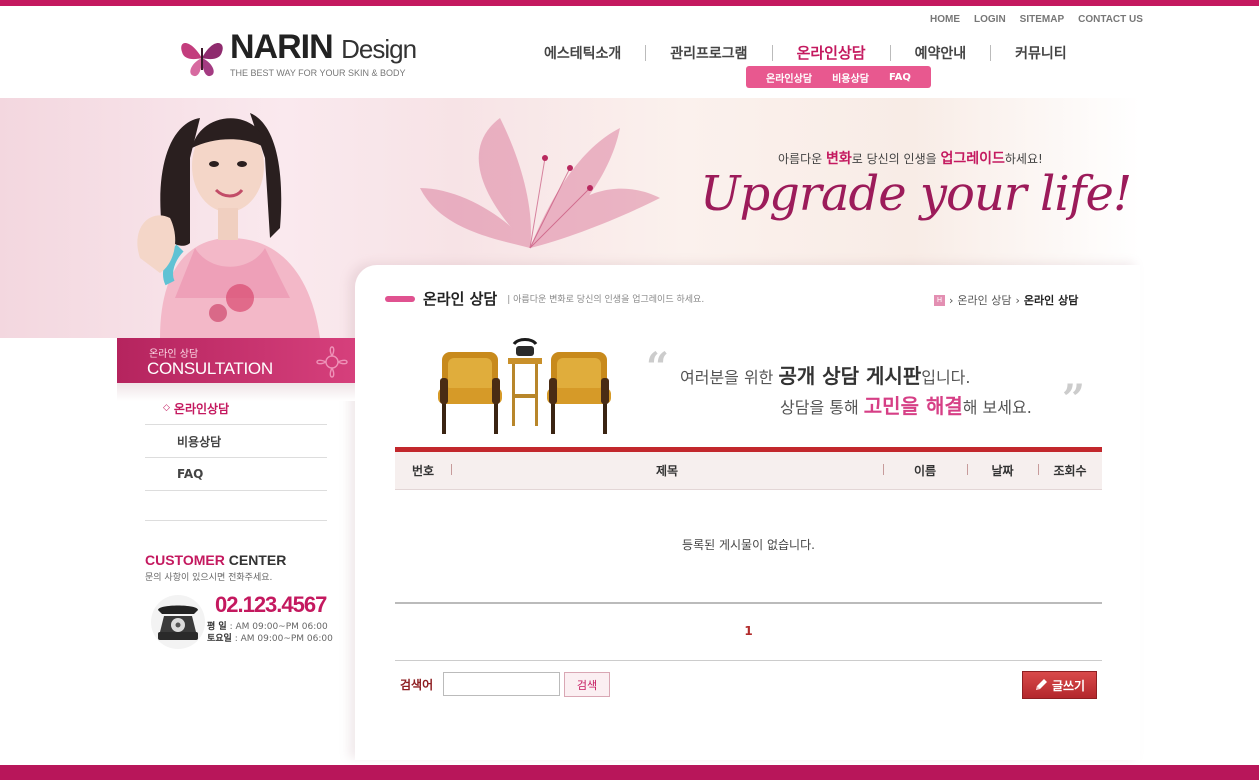  I want to click on model-woman-image, so click(228, 225).